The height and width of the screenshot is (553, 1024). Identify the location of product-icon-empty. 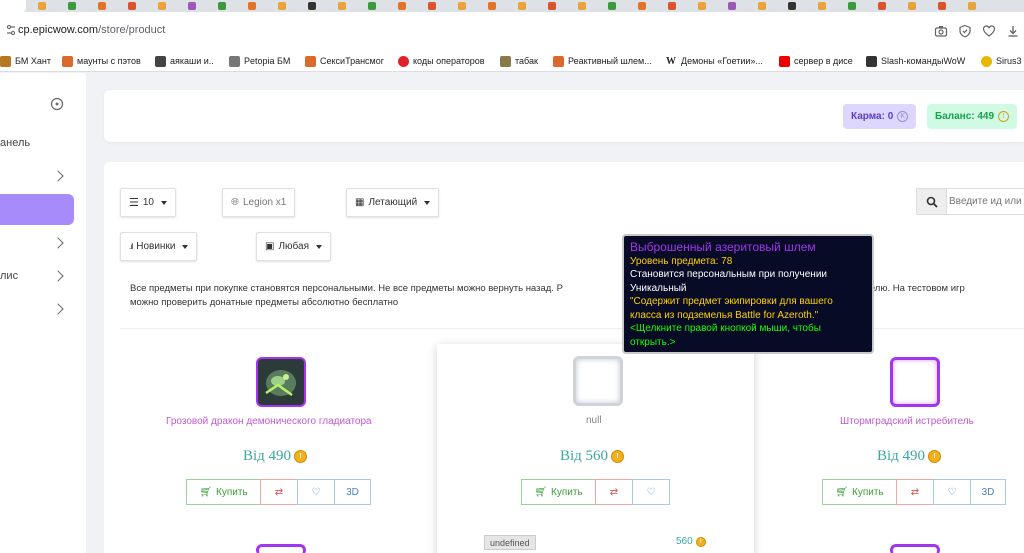
(598, 381).